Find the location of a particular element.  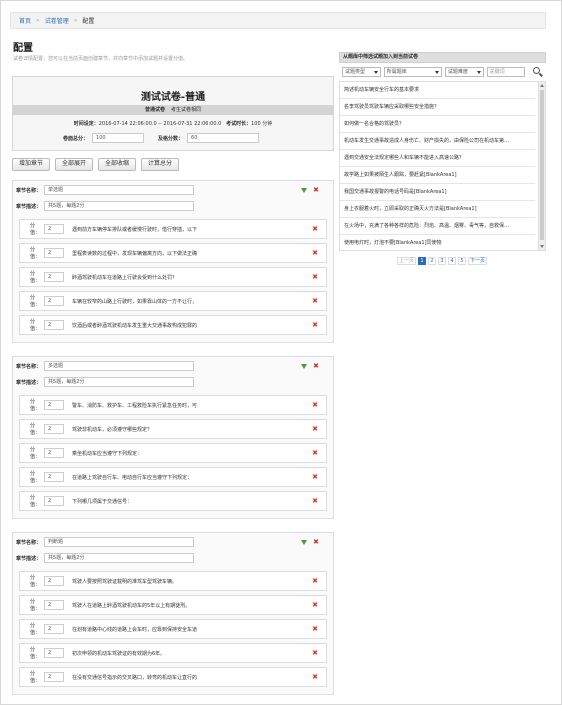

chapter-name-input: 多选题 is located at coordinates (119, 366).